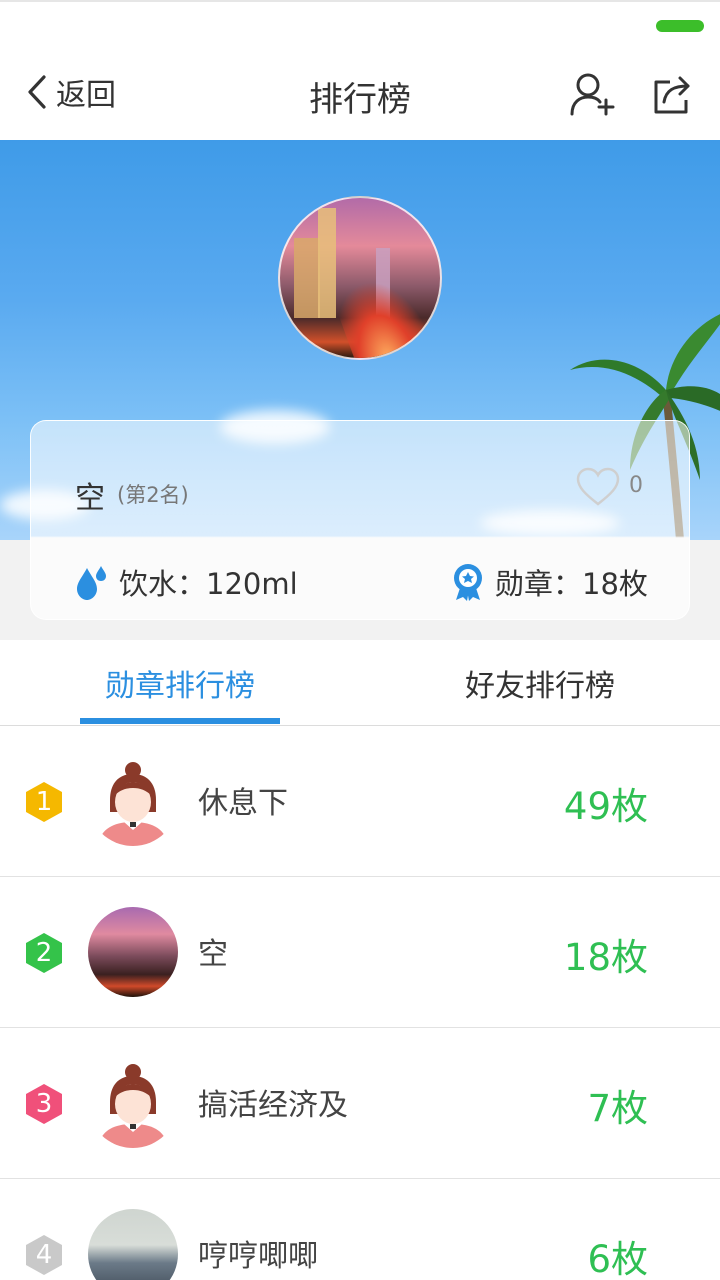 The height and width of the screenshot is (1280, 720). I want to click on active-tab-indicator, so click(180, 721).